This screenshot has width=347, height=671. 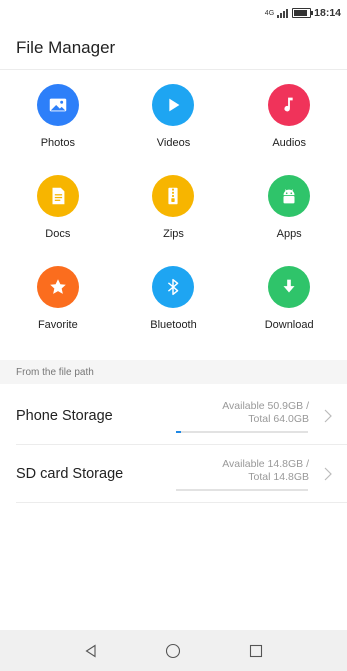 I want to click on category-label: Audios, so click(x=289, y=143).